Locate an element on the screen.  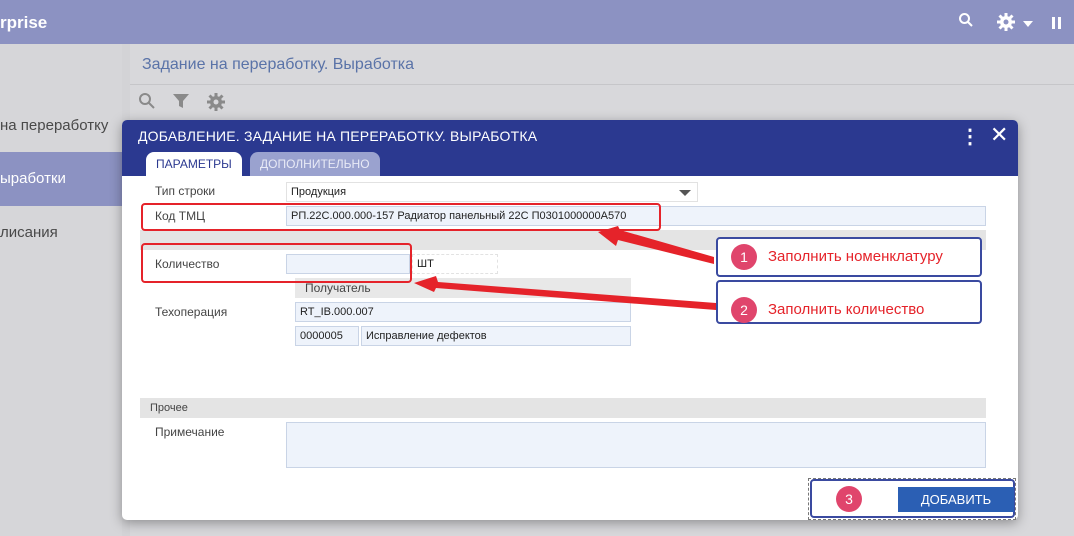
callout-text-1: Заполнить номенклатуру is located at coordinates (855, 256).